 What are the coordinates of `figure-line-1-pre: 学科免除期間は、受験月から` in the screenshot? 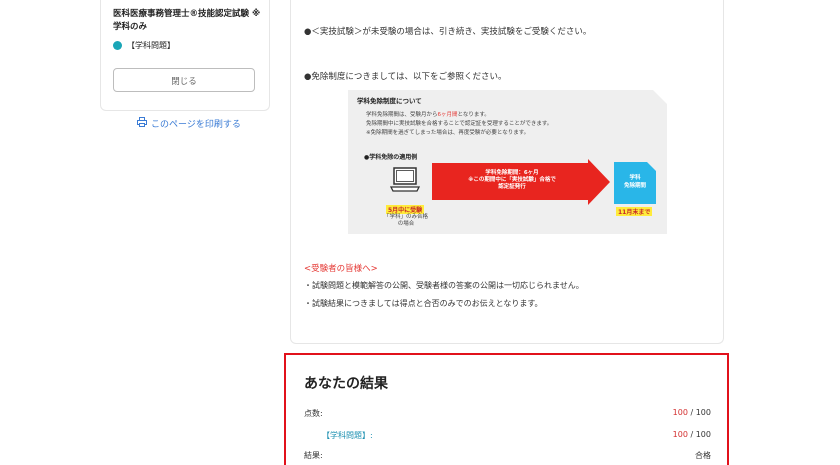 It's located at (402, 115).